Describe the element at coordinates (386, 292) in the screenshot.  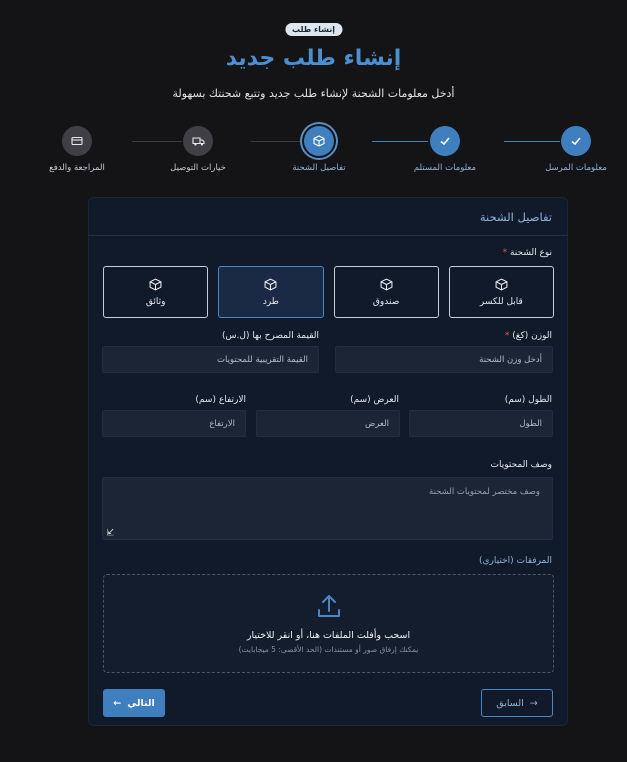
I see `type-box: صندوق` at that location.